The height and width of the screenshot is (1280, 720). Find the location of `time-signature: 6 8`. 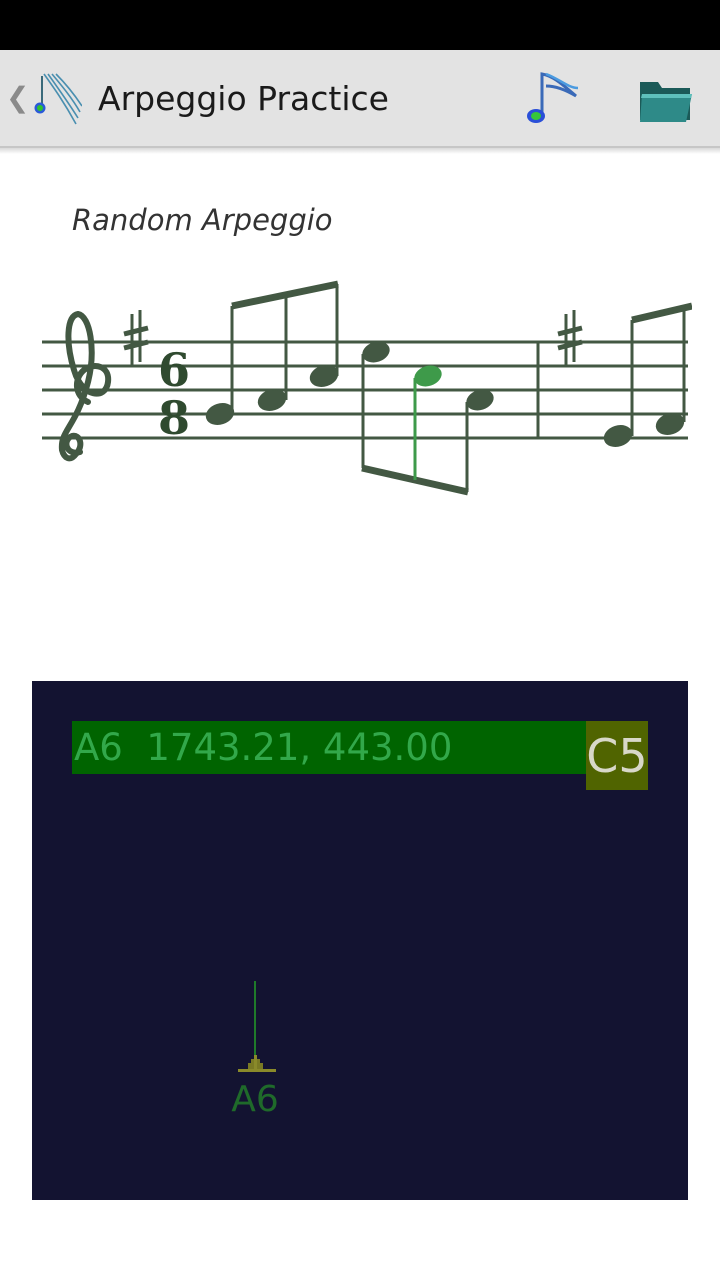

time-signature: 6 8 is located at coordinates (174, 394).